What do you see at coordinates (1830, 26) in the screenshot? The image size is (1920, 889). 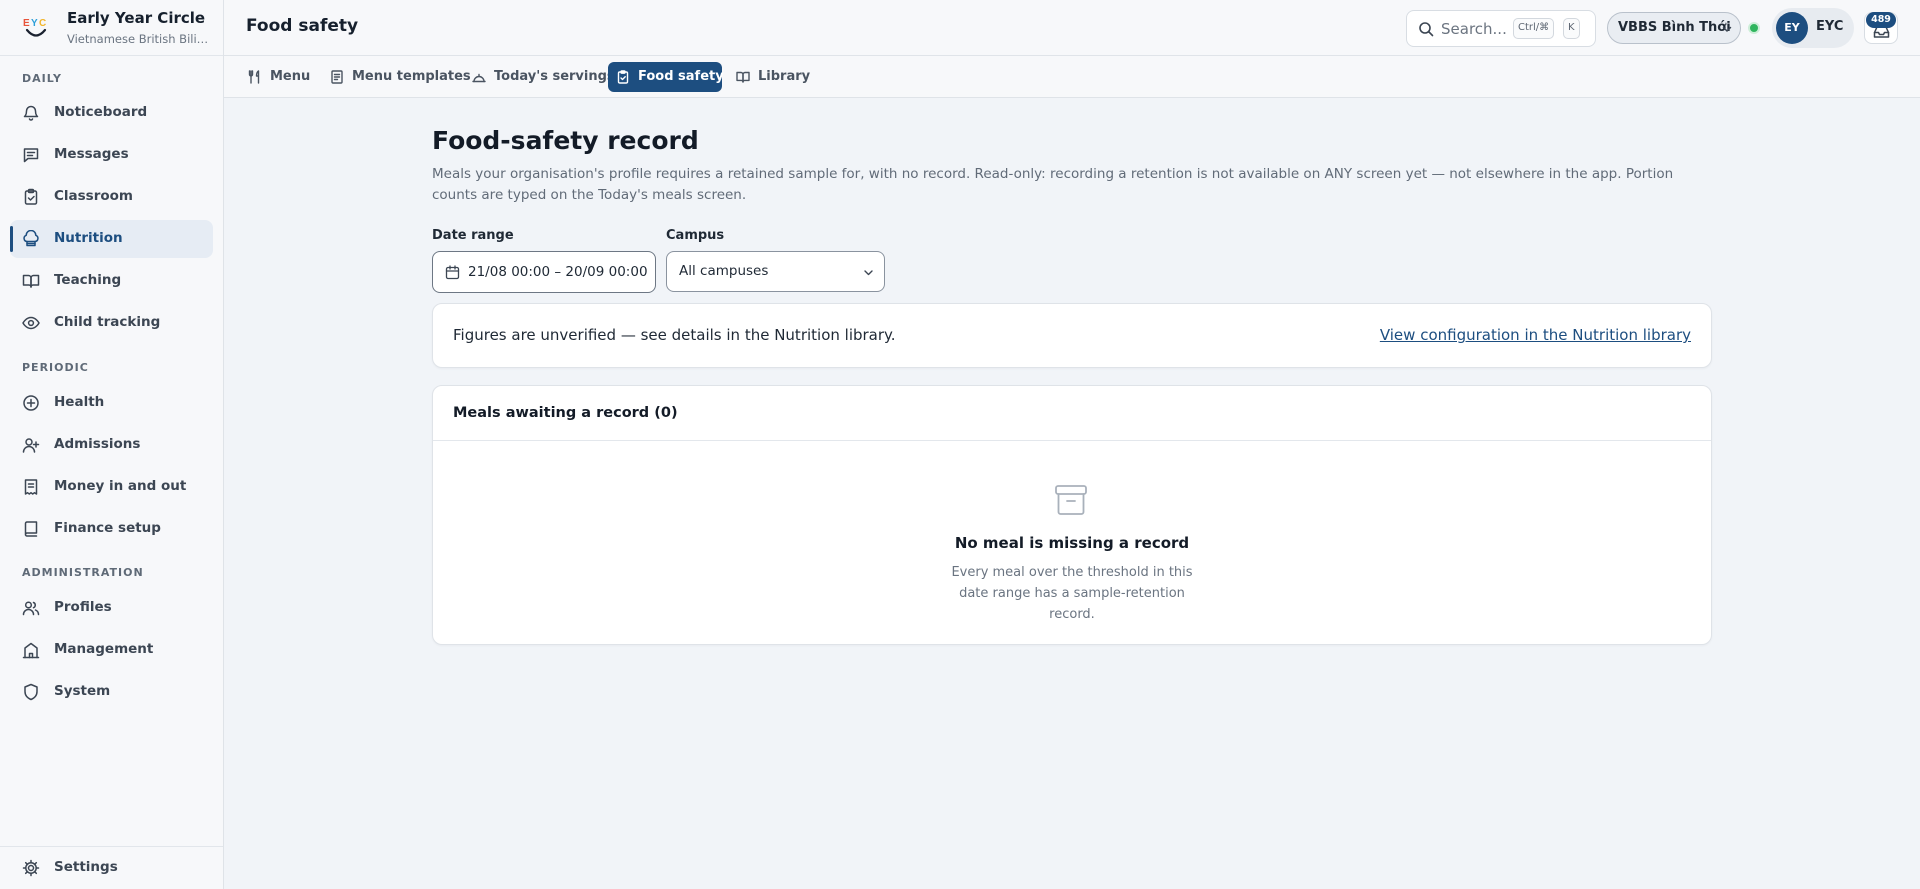 I see `user-name: EYC` at bounding box center [1830, 26].